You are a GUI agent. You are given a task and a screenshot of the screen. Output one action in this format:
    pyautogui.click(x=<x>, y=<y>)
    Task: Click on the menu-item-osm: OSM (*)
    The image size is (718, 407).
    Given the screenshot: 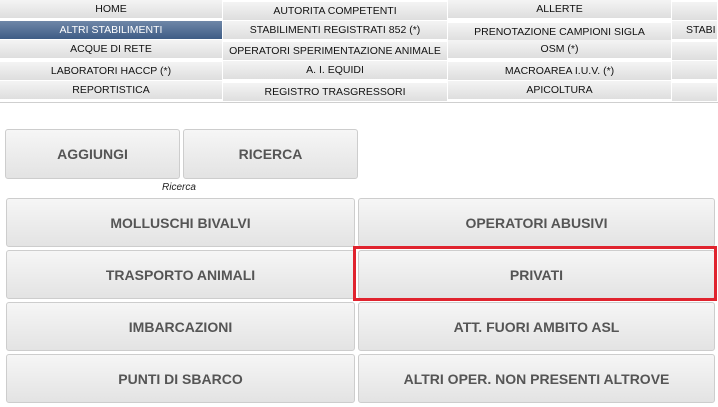 What is the action you would take?
    pyautogui.click(x=560, y=49)
    